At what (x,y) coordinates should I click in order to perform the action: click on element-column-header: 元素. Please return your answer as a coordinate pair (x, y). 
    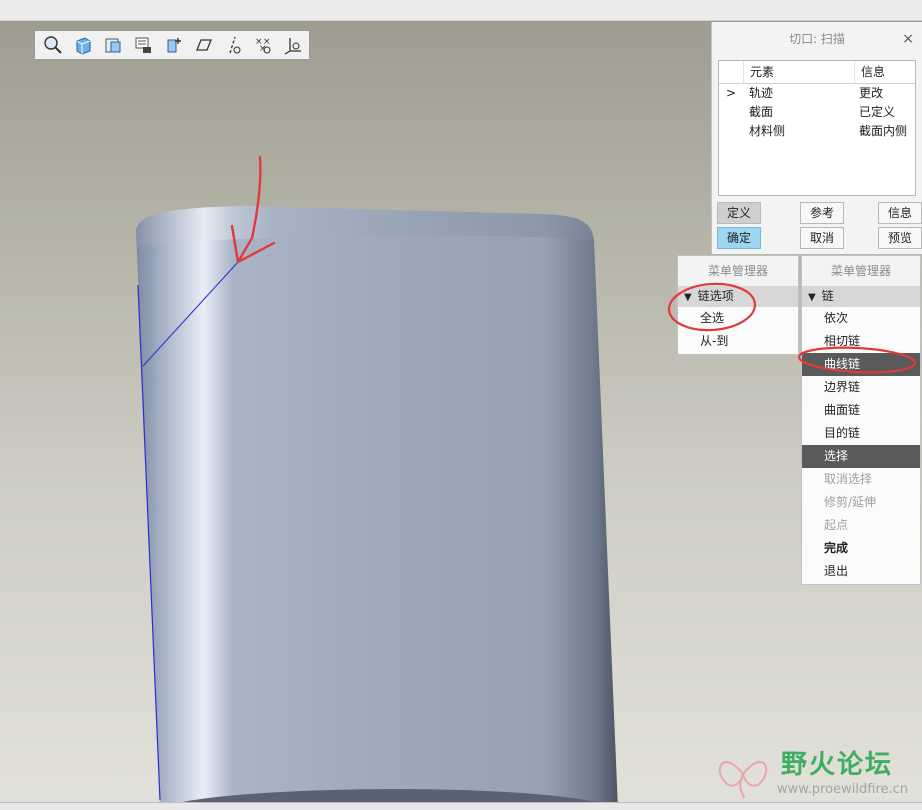
    Looking at the image, I should click on (799, 72).